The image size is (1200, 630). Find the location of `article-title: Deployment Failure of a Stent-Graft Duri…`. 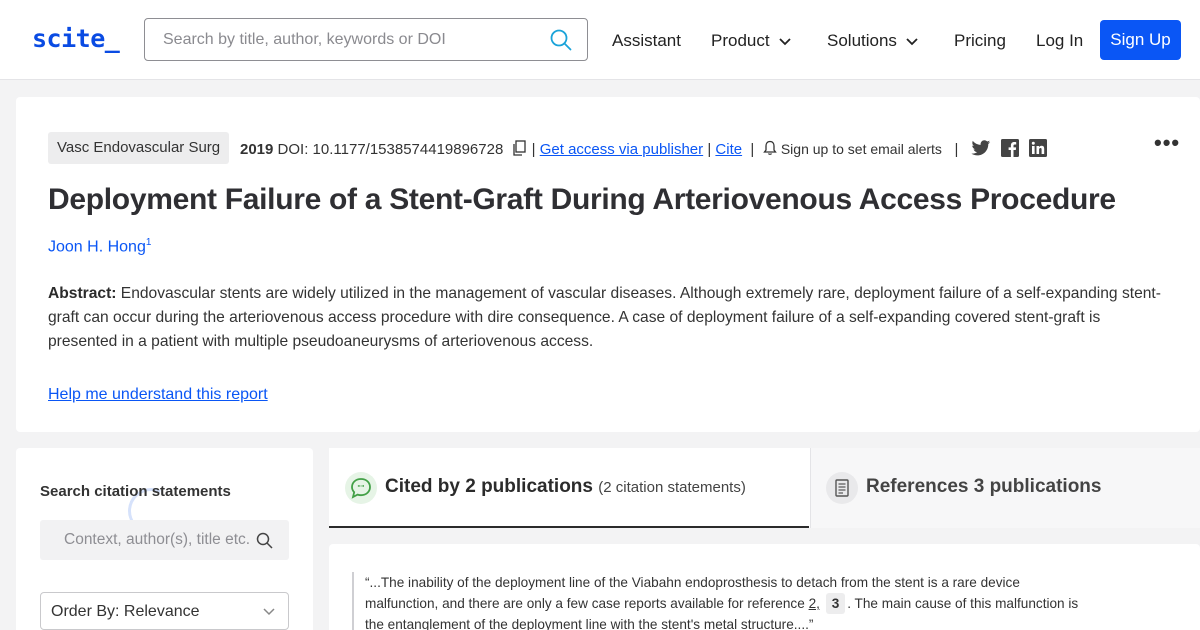

article-title: Deployment Failure of a Stent-Graft Duri… is located at coordinates (582, 199).